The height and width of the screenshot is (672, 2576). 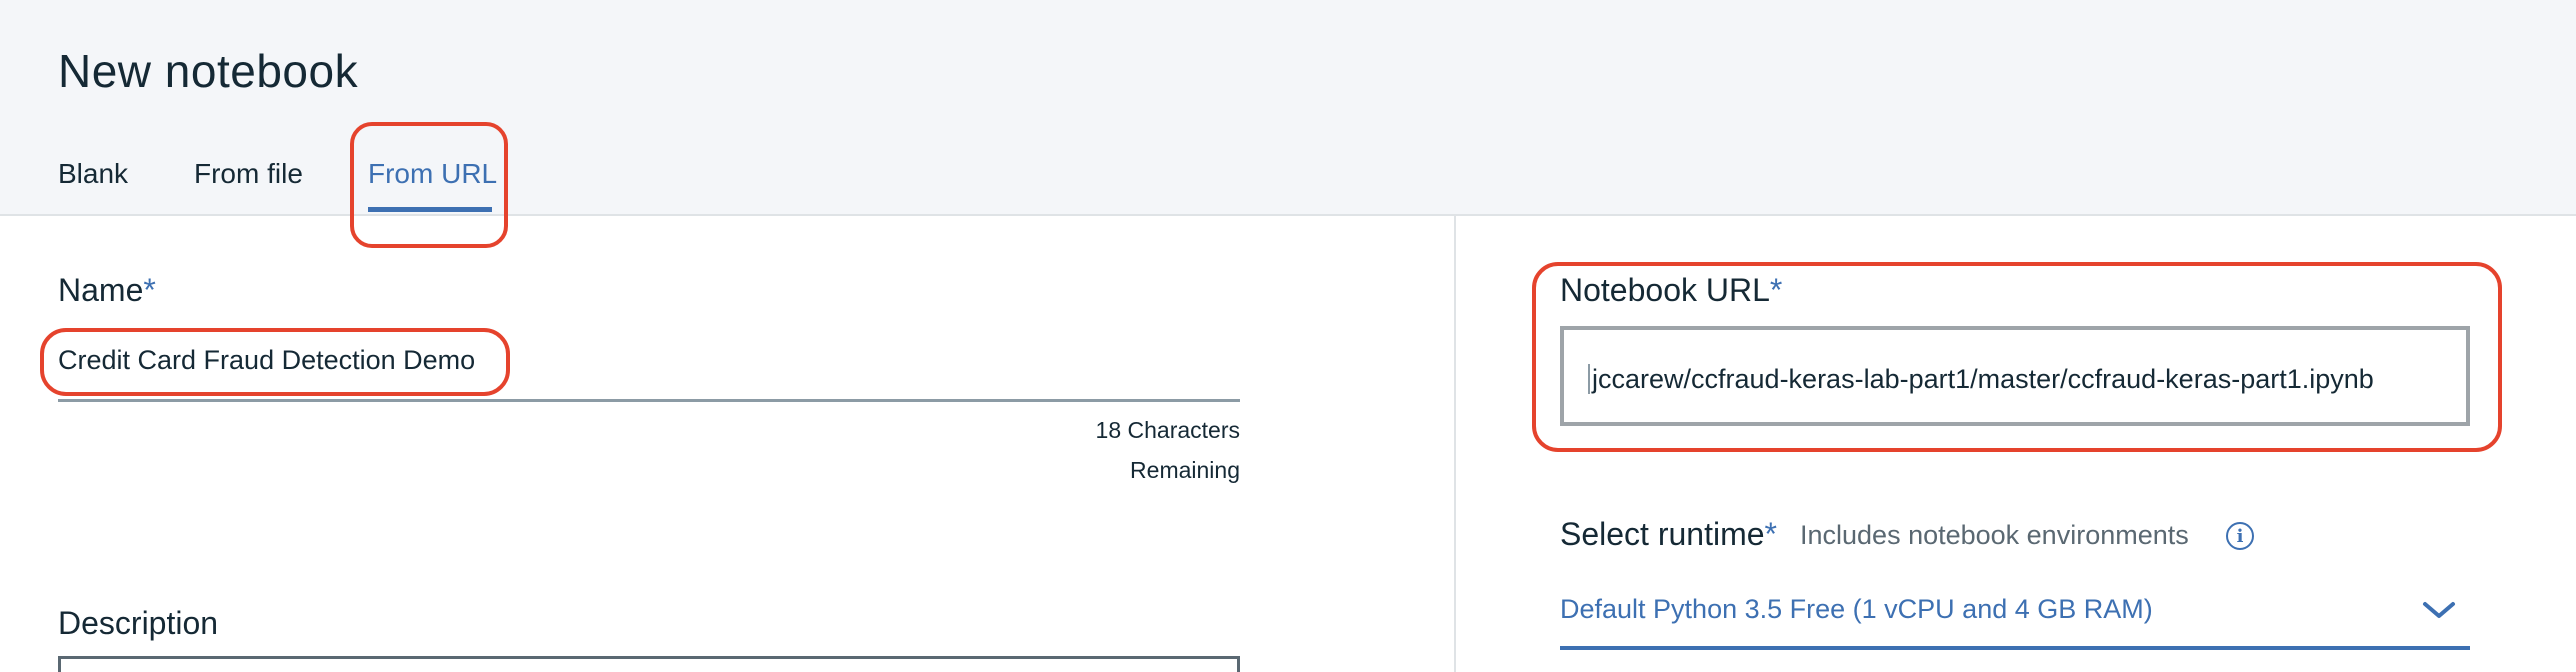 I want to click on description-label: Description, so click(x=138, y=623).